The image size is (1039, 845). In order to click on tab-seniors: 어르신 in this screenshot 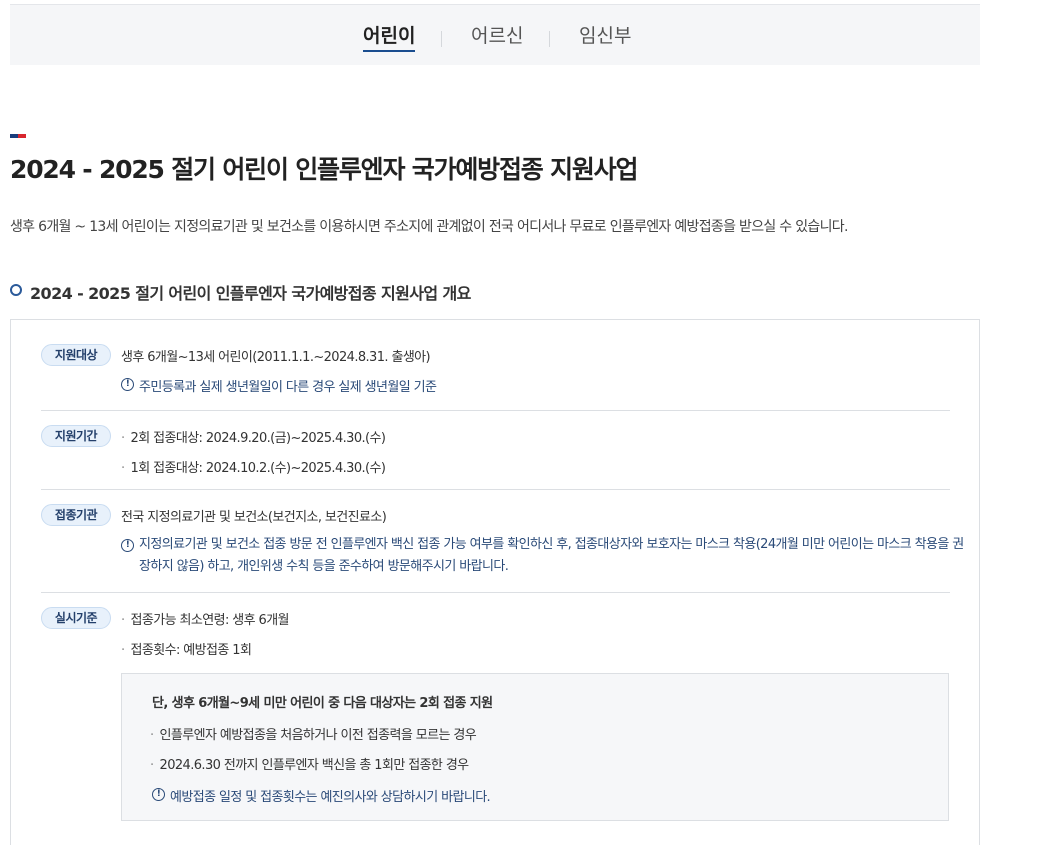, I will do `click(497, 36)`.